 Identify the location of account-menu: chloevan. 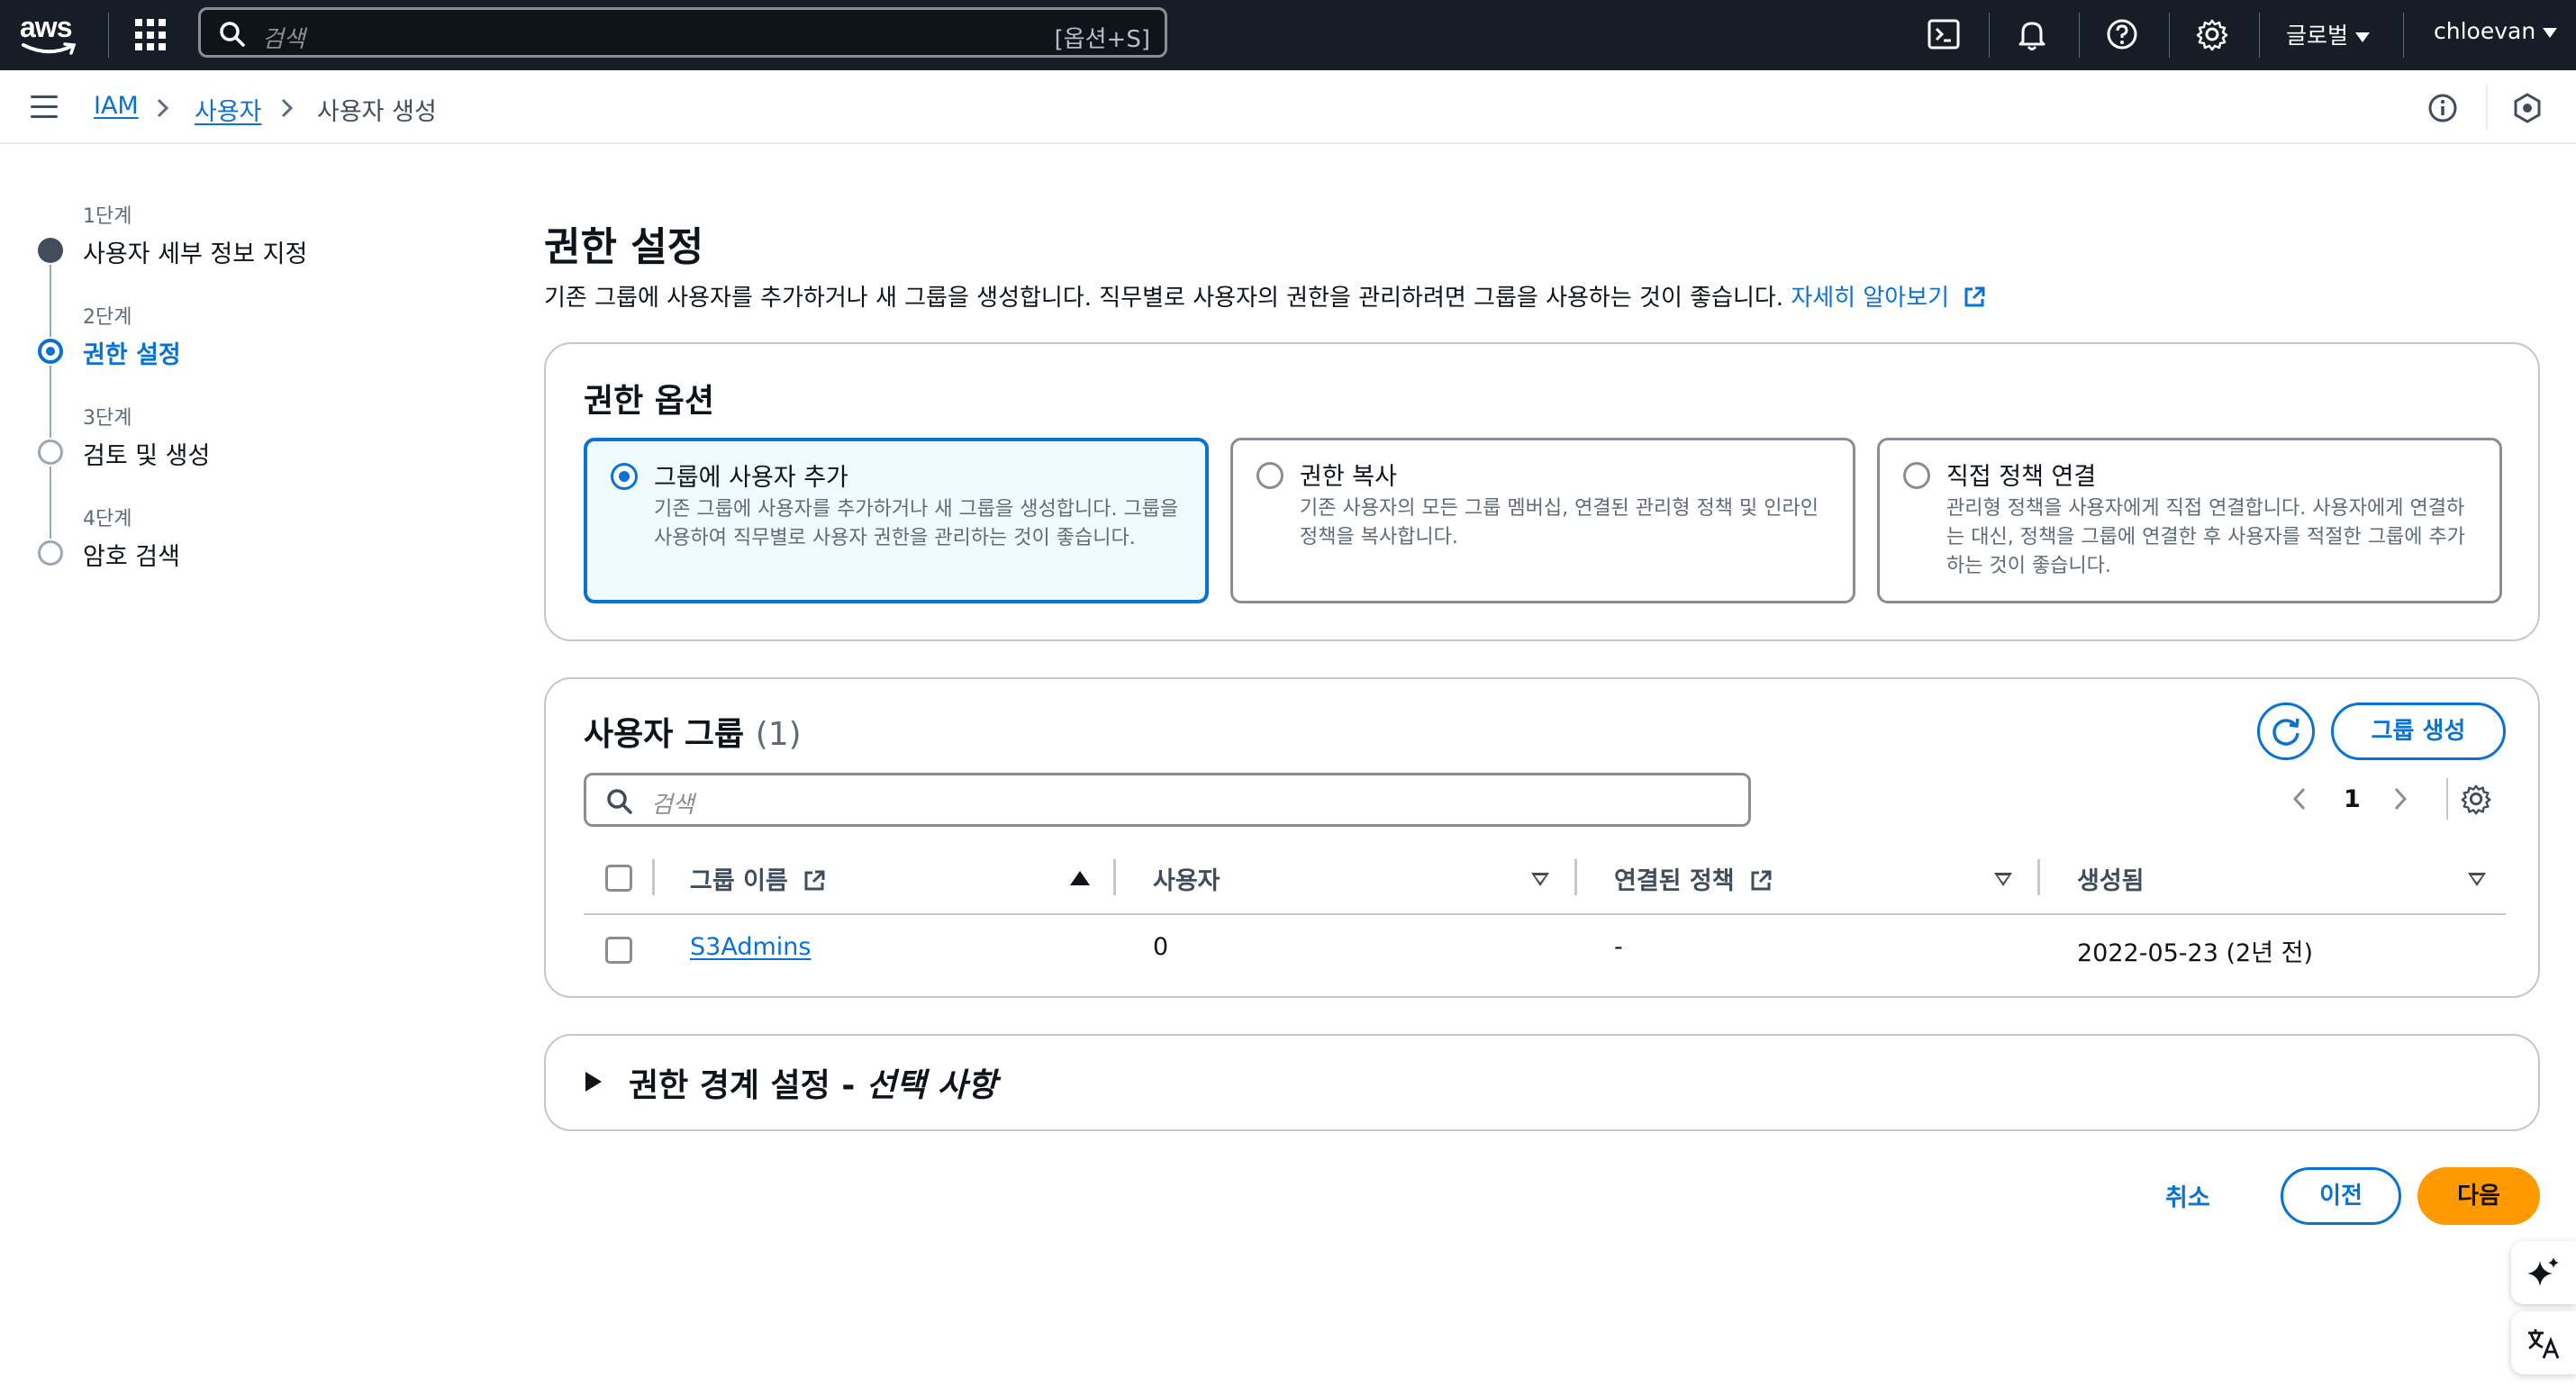
(2496, 31).